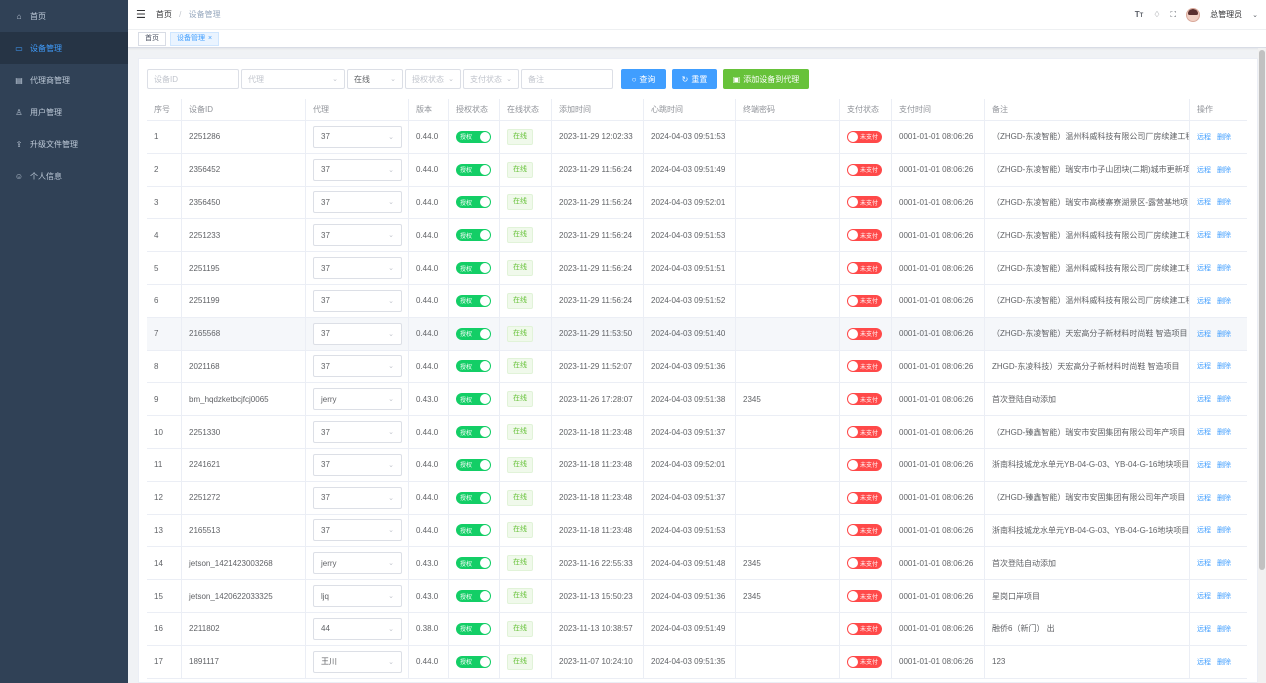  I want to click on sidebar-item: ♙ 用户管理, so click(64, 112).